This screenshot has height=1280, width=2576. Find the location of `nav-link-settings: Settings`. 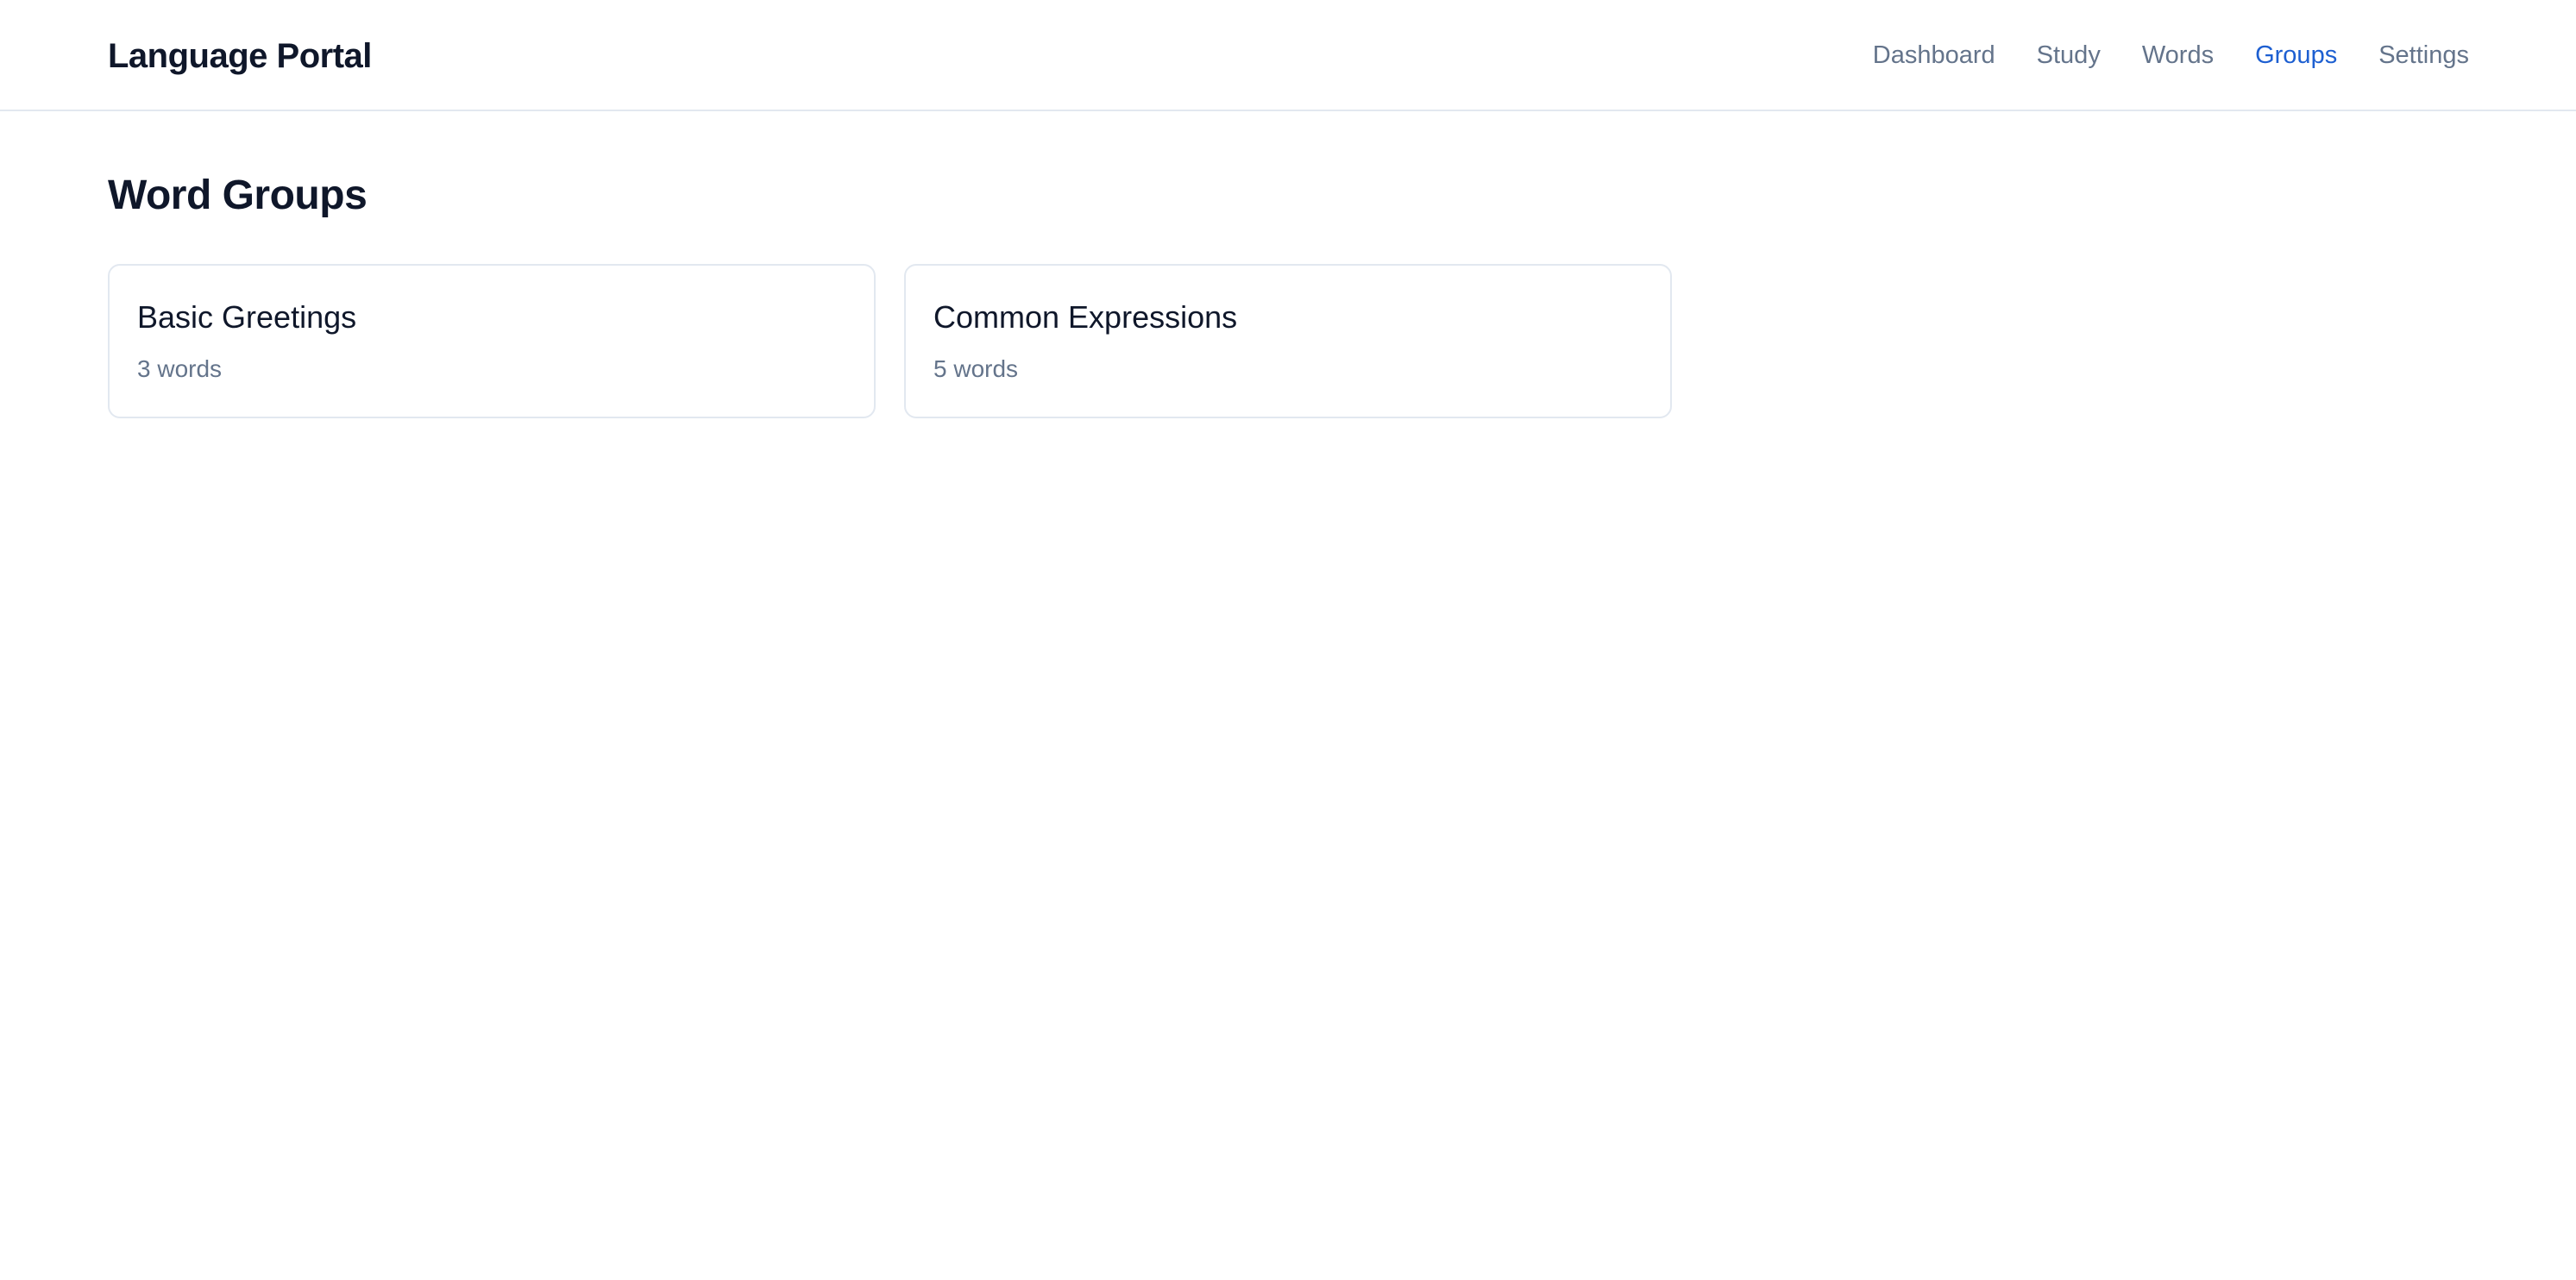

nav-link-settings: Settings is located at coordinates (2423, 55).